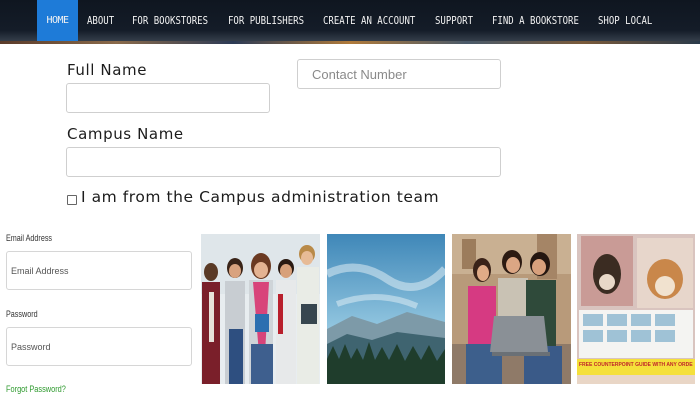 The width and height of the screenshot is (700, 400). I want to click on email-field, so click(99, 270).